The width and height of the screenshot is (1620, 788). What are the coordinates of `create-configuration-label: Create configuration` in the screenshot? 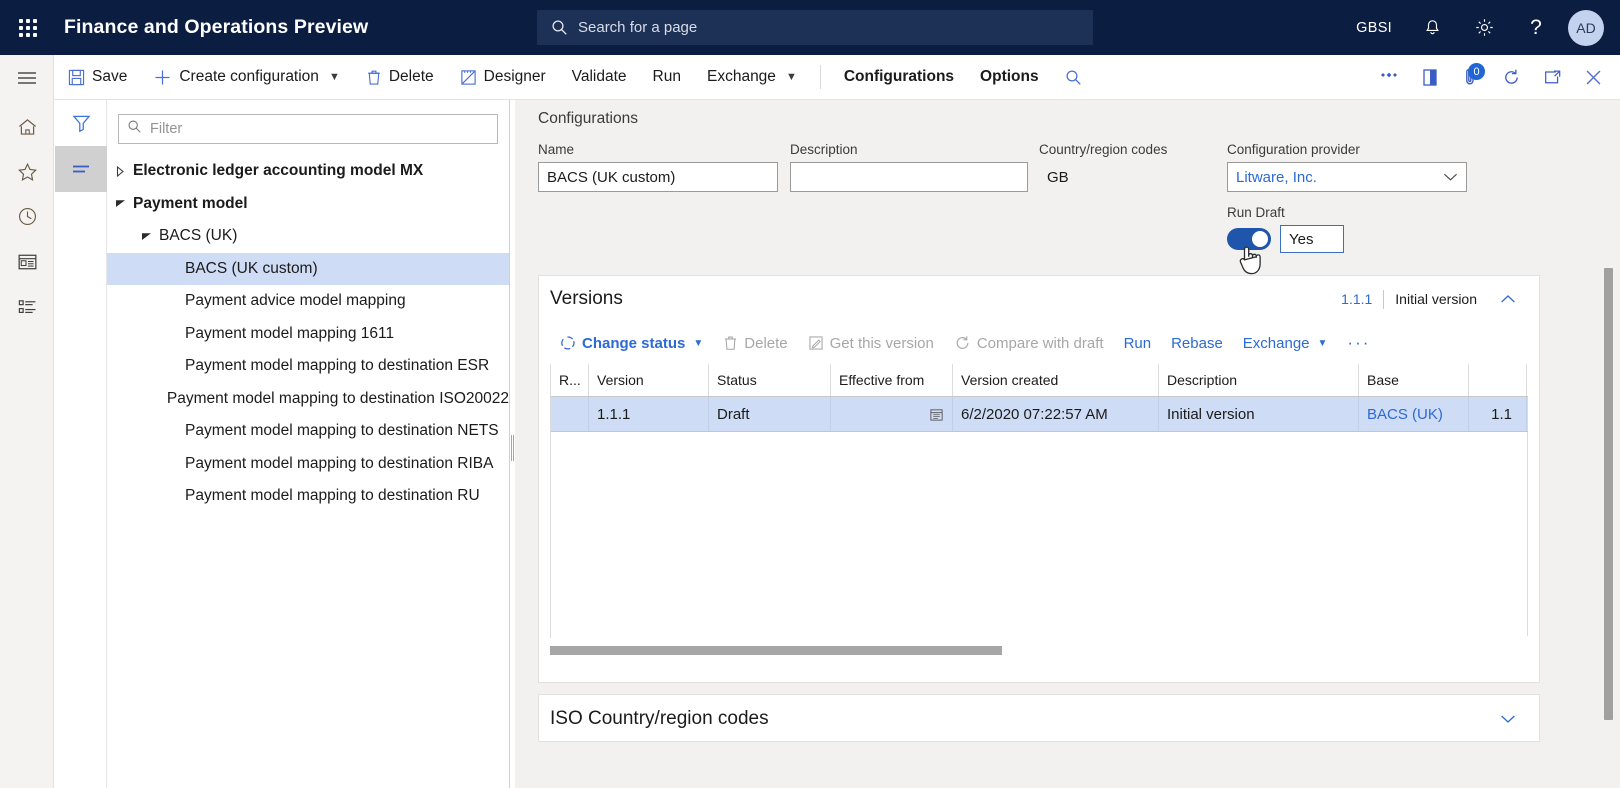 It's located at (249, 76).